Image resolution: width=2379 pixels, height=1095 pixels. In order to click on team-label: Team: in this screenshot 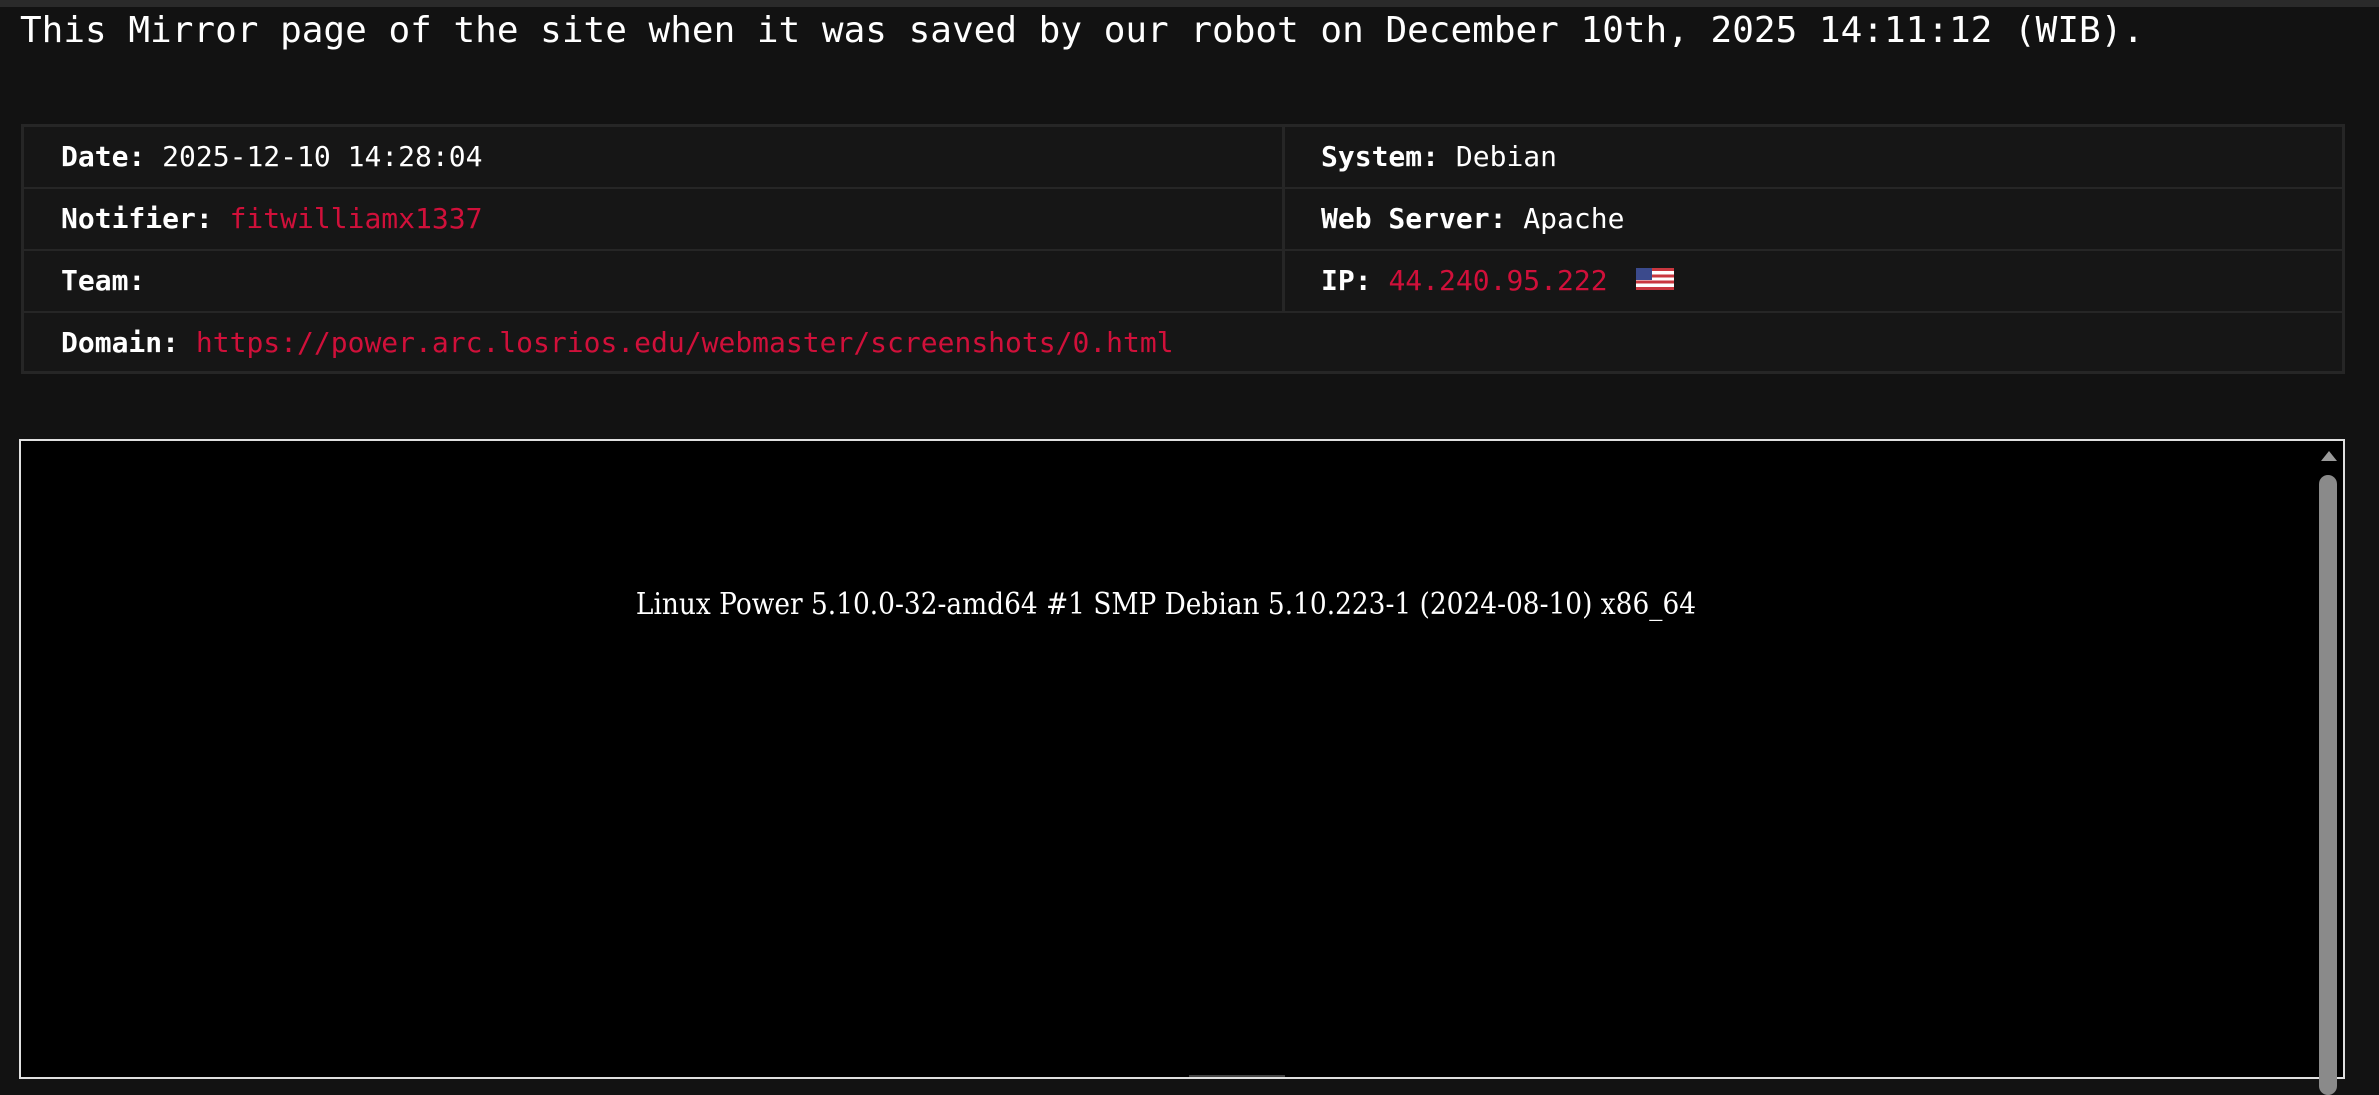, I will do `click(103, 280)`.